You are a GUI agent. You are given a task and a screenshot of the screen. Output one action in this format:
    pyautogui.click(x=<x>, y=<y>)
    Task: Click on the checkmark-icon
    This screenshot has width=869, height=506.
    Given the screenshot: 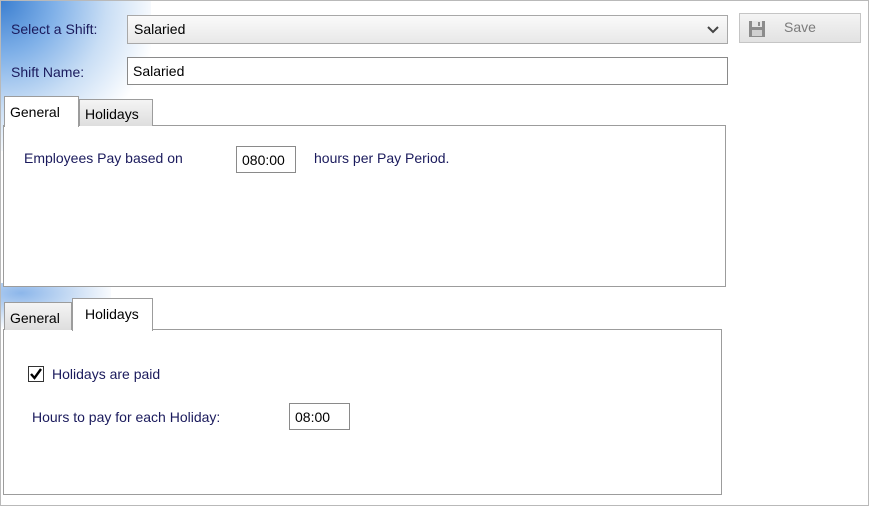 What is the action you would take?
    pyautogui.click(x=36, y=374)
    